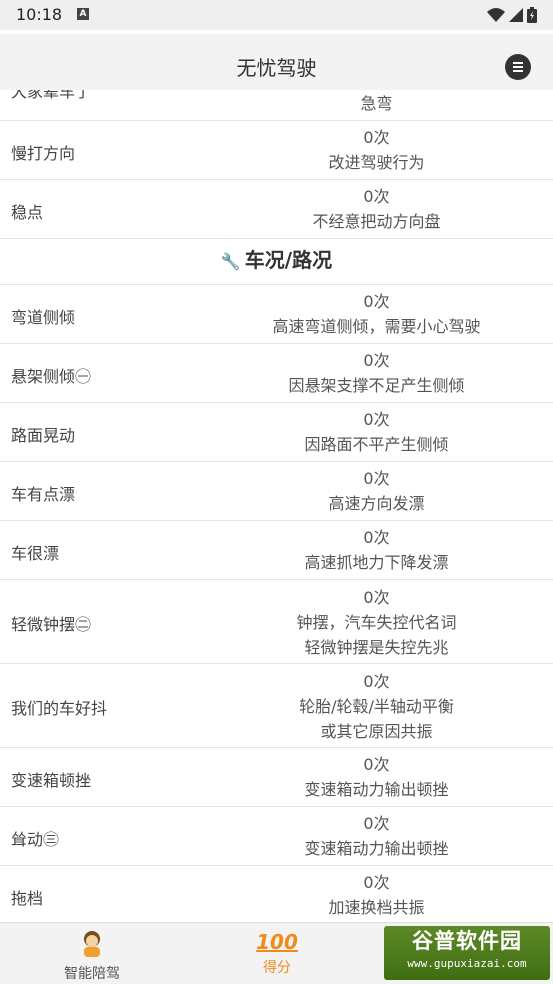  What do you see at coordinates (59, 708) in the screenshot?
I see `item-name: 我们的车好抖` at bounding box center [59, 708].